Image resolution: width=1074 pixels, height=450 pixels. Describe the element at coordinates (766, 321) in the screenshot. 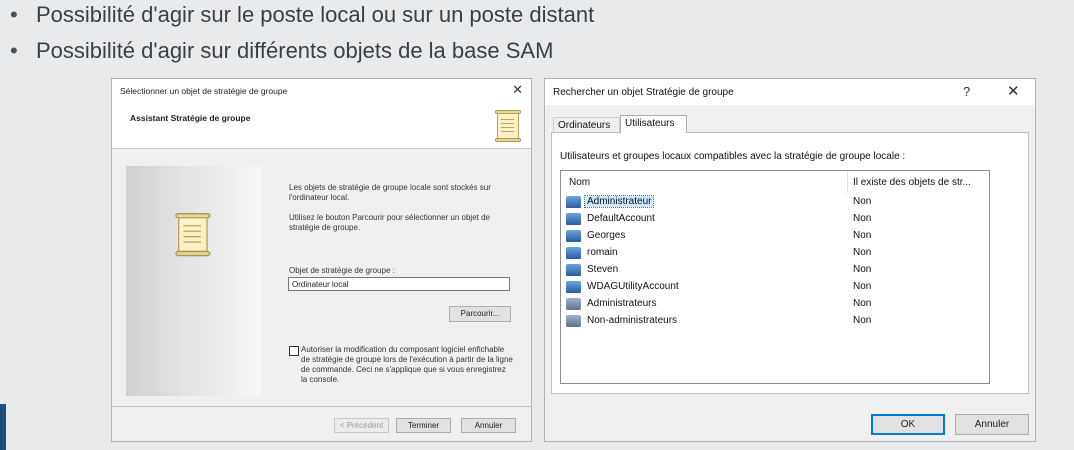

I see `list-item: Non-administrateurs Non` at that location.